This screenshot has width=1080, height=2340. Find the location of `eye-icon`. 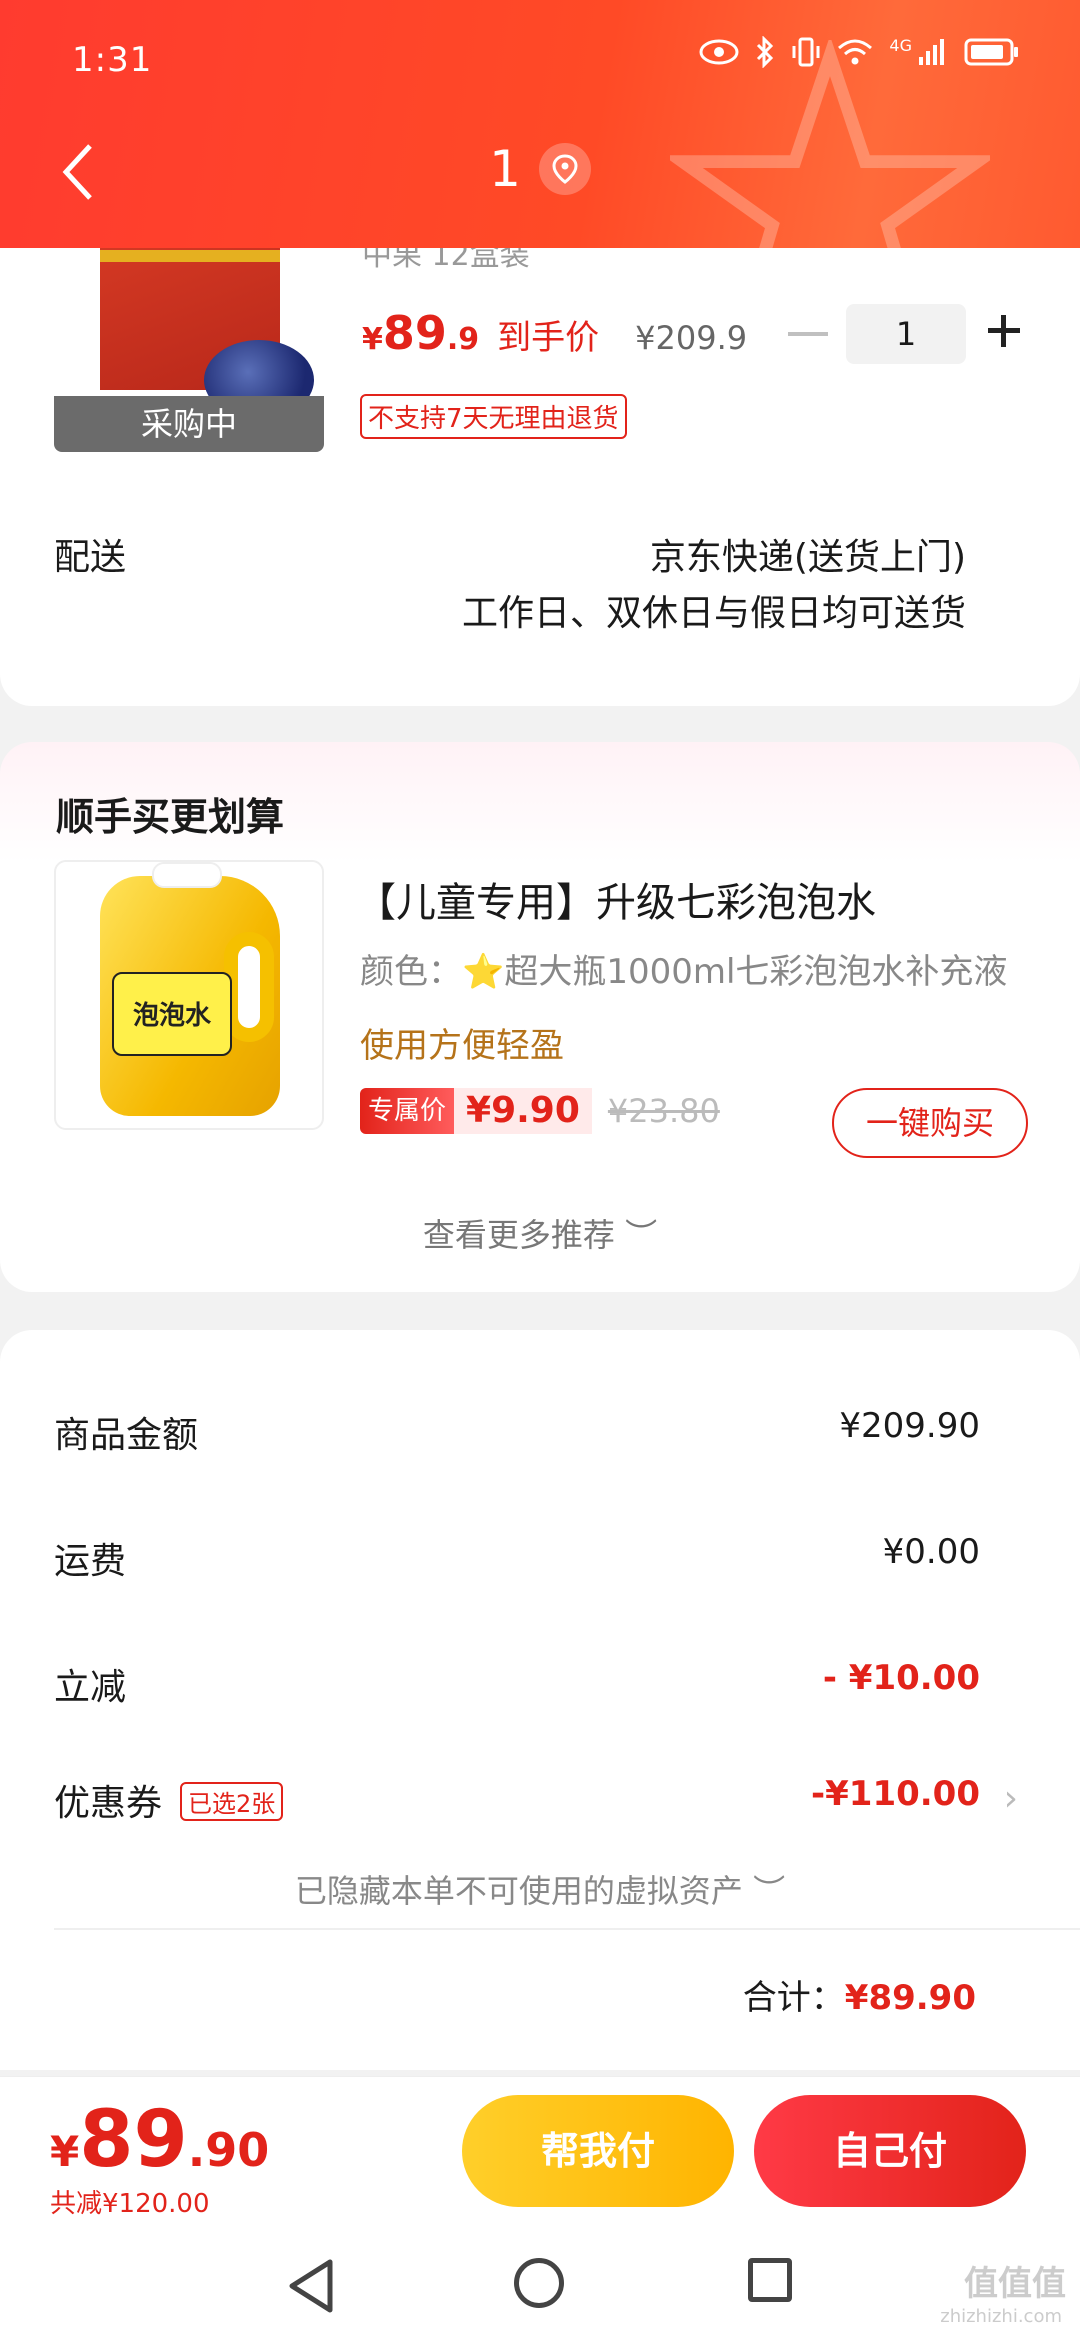

eye-icon is located at coordinates (719, 52).